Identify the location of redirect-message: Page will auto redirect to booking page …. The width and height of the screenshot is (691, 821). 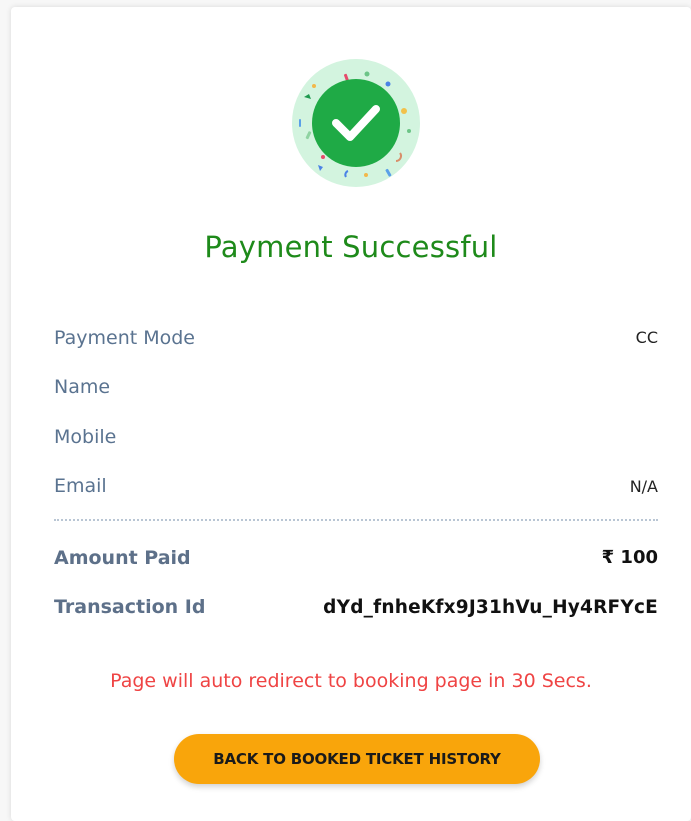
(351, 681).